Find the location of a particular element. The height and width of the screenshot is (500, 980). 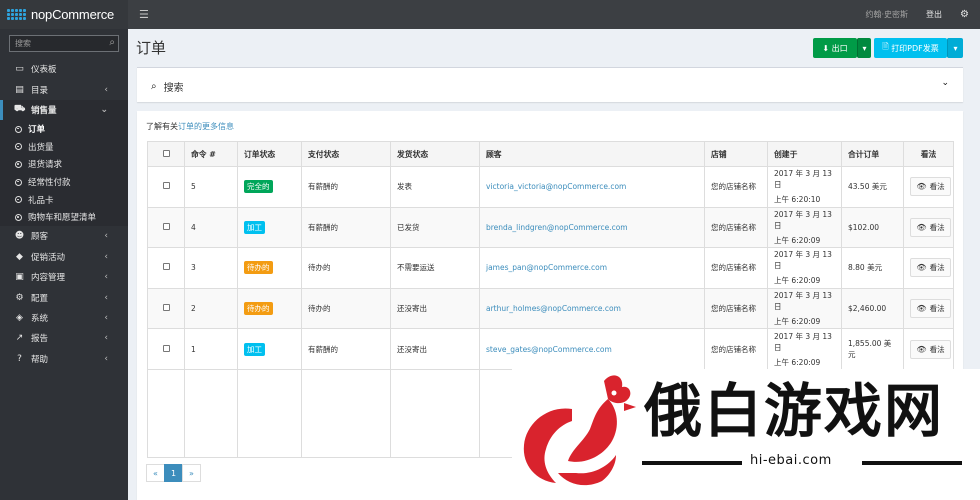

row-select-cell is located at coordinates (166, 187).